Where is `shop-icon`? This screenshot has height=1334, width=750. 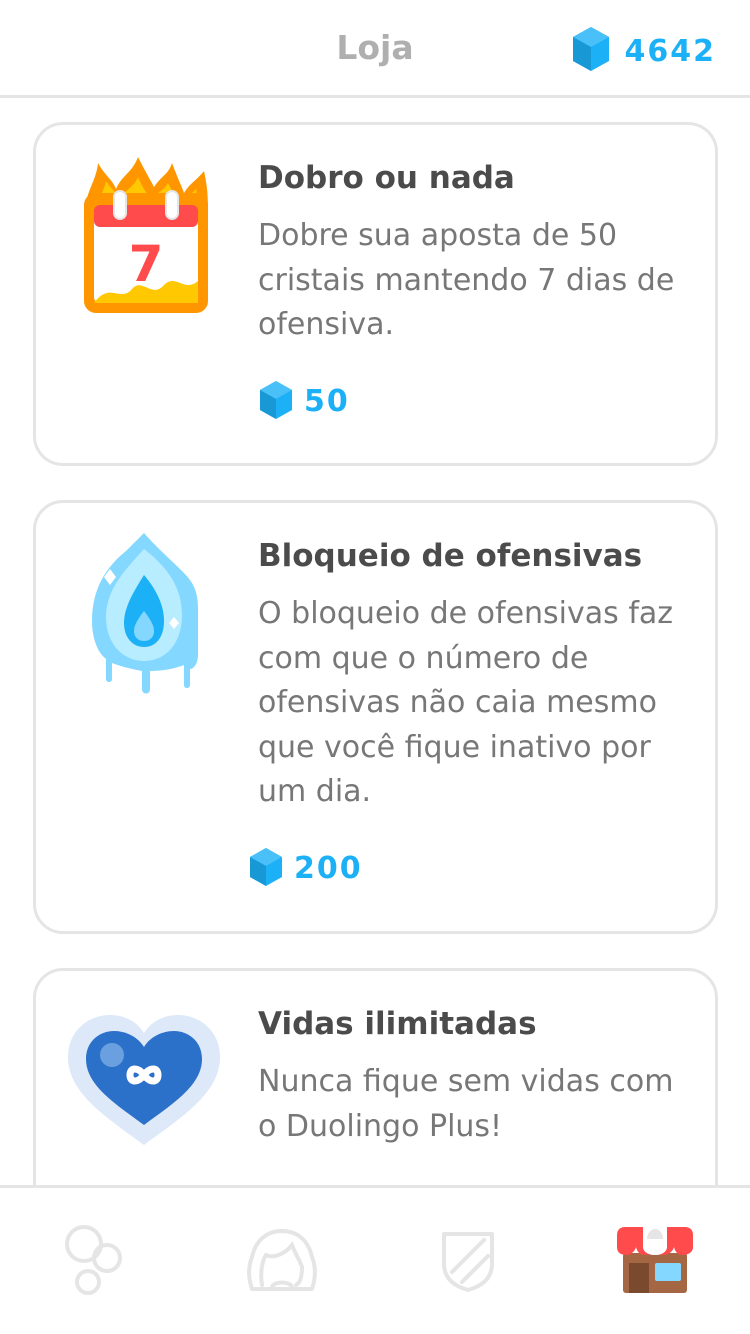
shop-icon is located at coordinates (655, 1262).